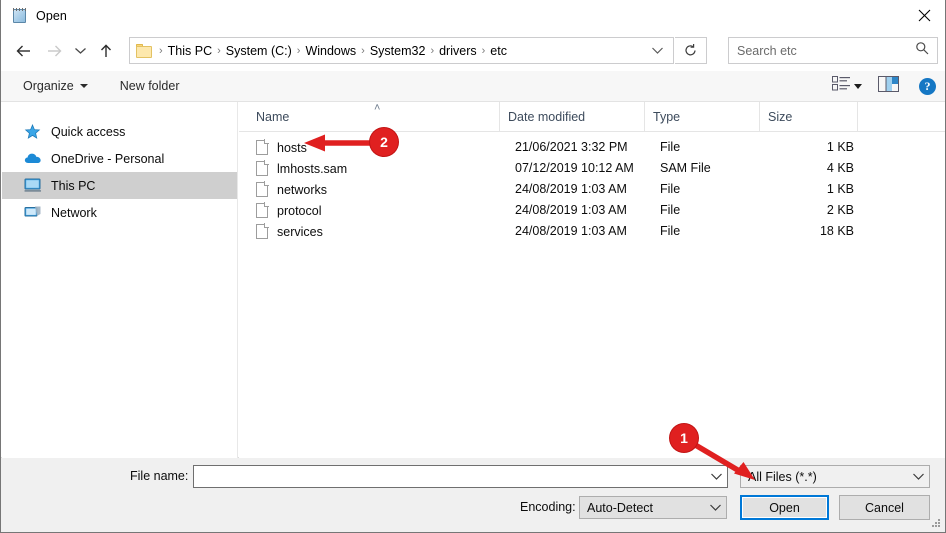  Describe the element at coordinates (119, 212) in the screenshot. I see `sidebar-item-network: Network` at that location.